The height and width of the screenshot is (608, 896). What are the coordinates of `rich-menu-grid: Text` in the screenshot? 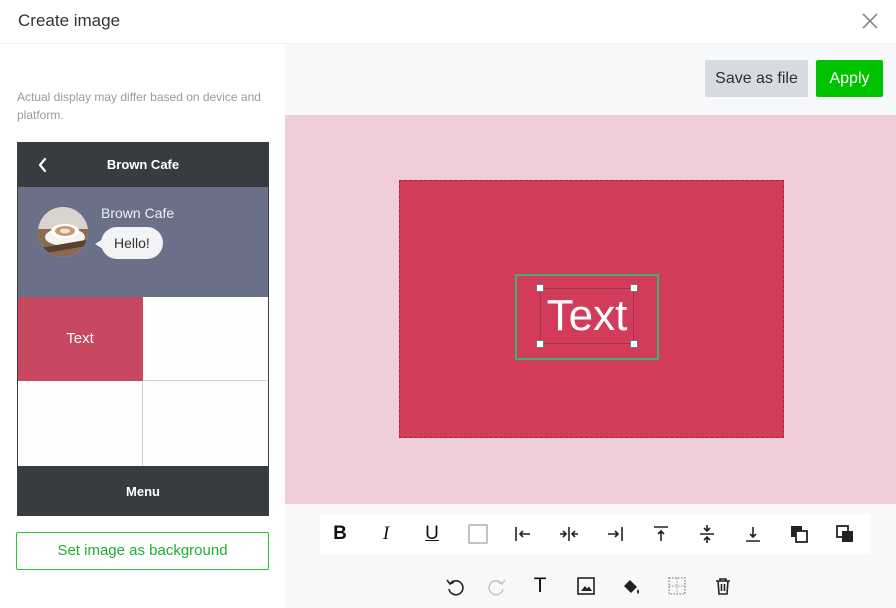 It's located at (143, 381).